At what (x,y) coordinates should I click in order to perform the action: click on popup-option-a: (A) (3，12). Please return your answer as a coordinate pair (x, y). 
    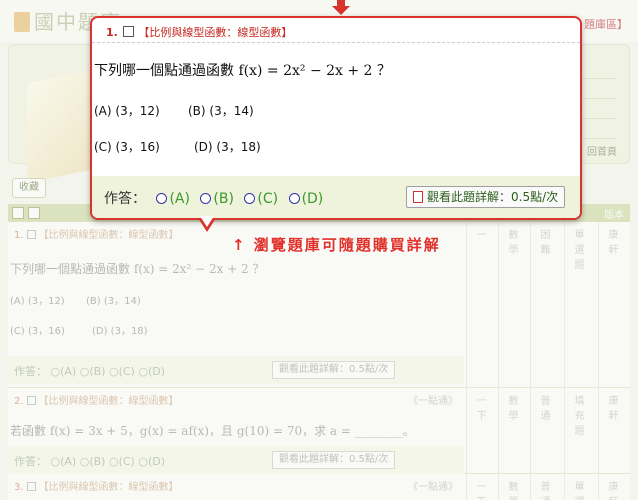
    Looking at the image, I should click on (127, 111).